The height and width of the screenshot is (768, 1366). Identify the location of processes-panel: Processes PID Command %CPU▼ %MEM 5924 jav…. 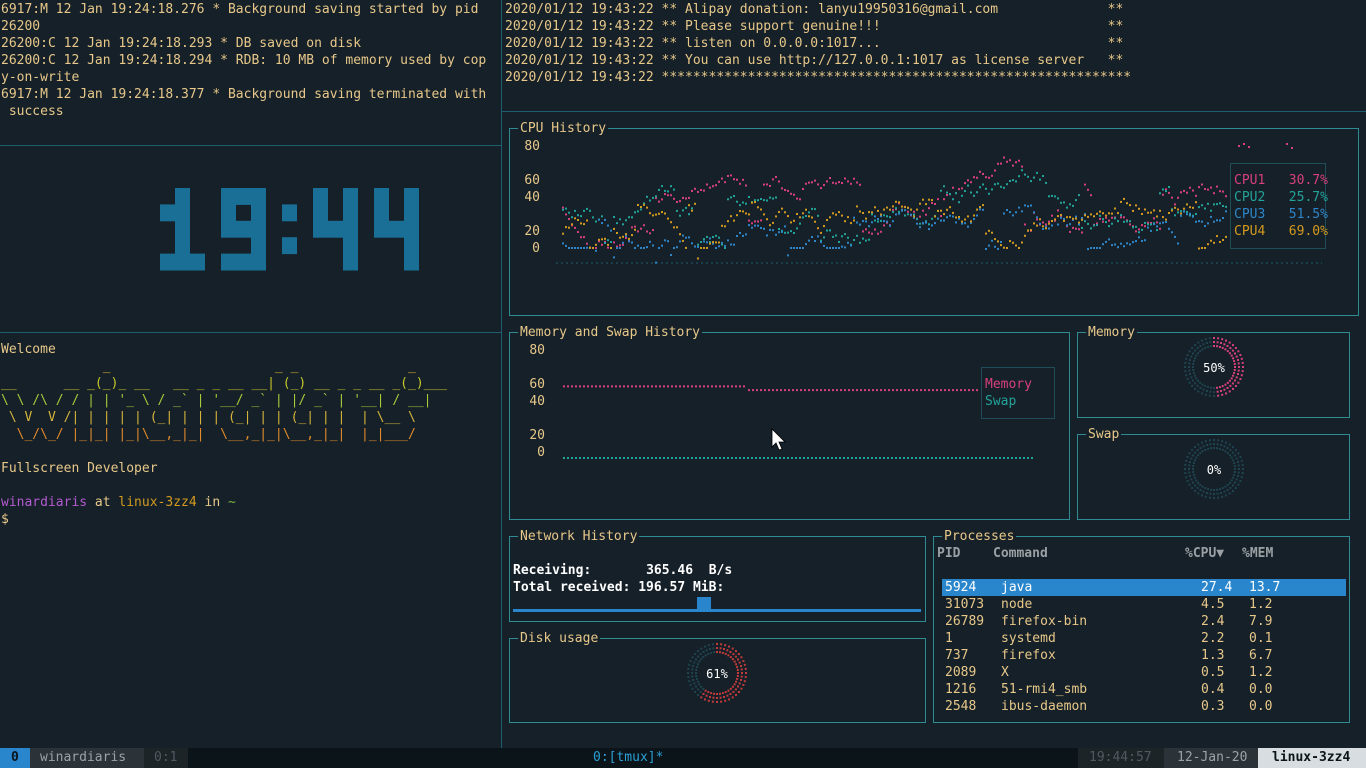
(1141, 625).